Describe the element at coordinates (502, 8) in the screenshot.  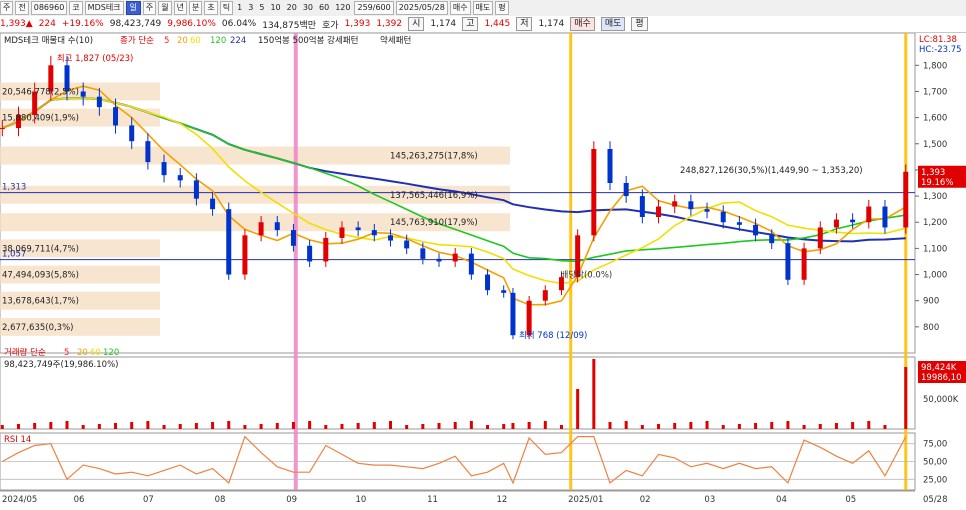
I see `toolbar-item-24: 평` at that location.